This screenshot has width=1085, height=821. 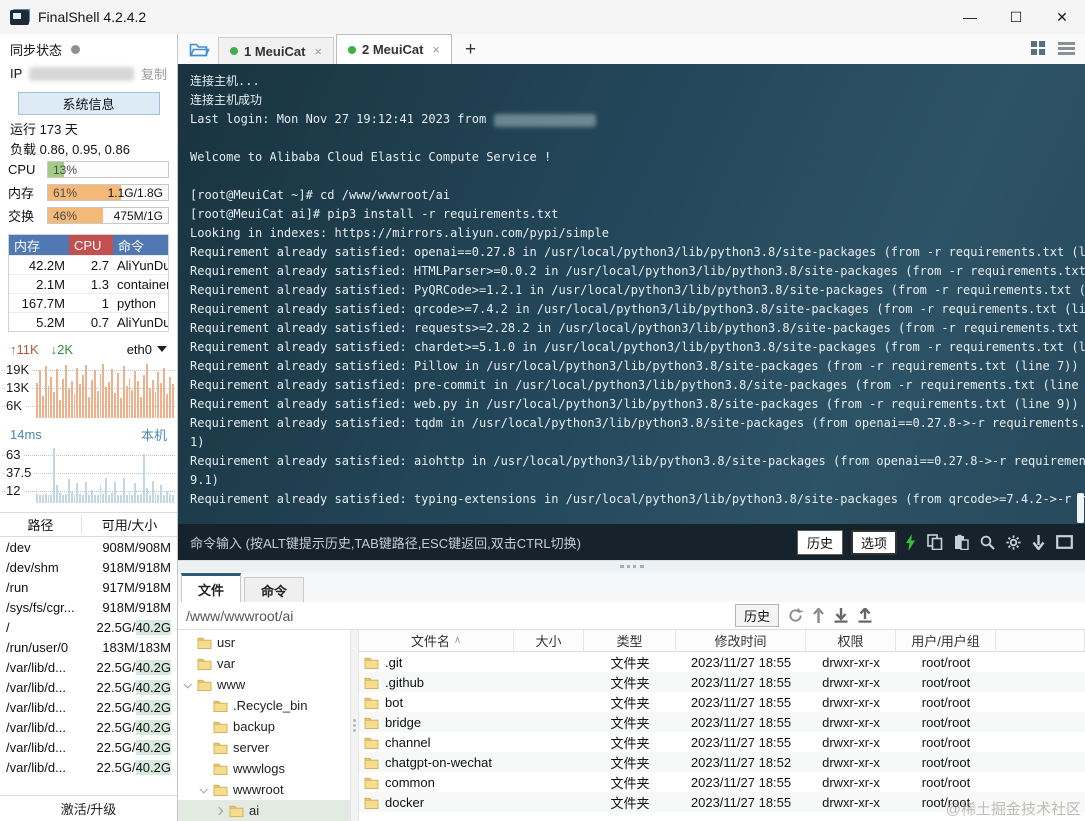 I want to click on tree-item-ai: ai, so click(x=264, y=810).